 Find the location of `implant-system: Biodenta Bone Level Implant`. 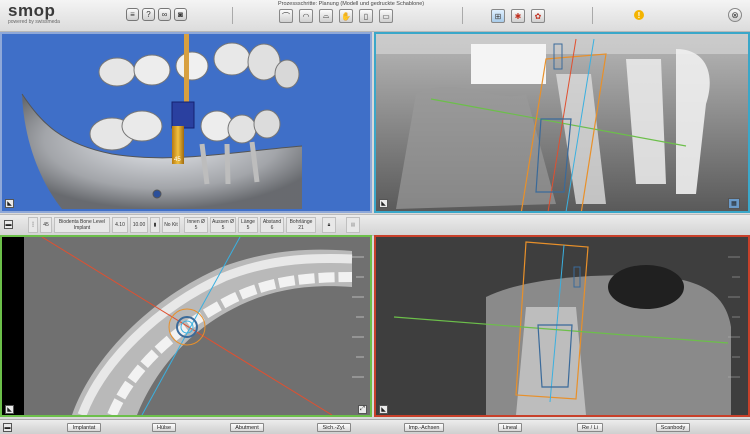

implant-system: Biodenta Bone Level Implant is located at coordinates (82, 225).